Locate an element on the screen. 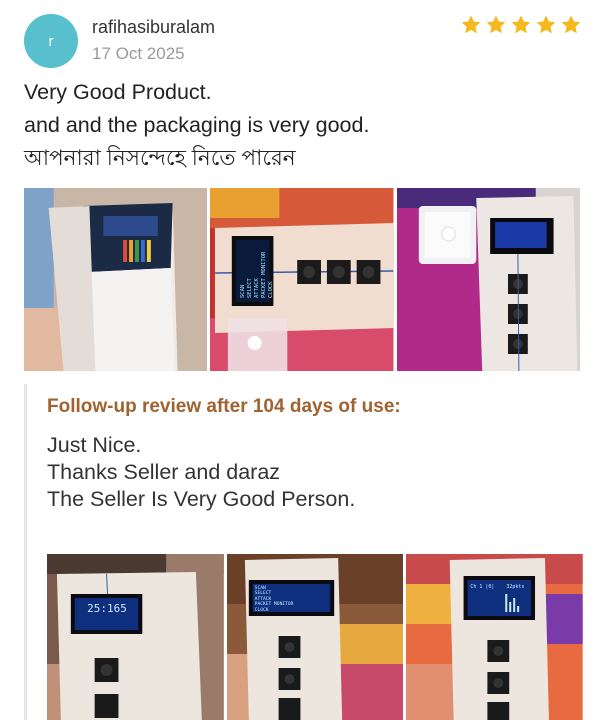 Image resolution: width=609 pixels, height=720 pixels. oled-menu-2: SCAN SELECT ATTACK PACKET MONITOR CLOCK is located at coordinates (293, 599).